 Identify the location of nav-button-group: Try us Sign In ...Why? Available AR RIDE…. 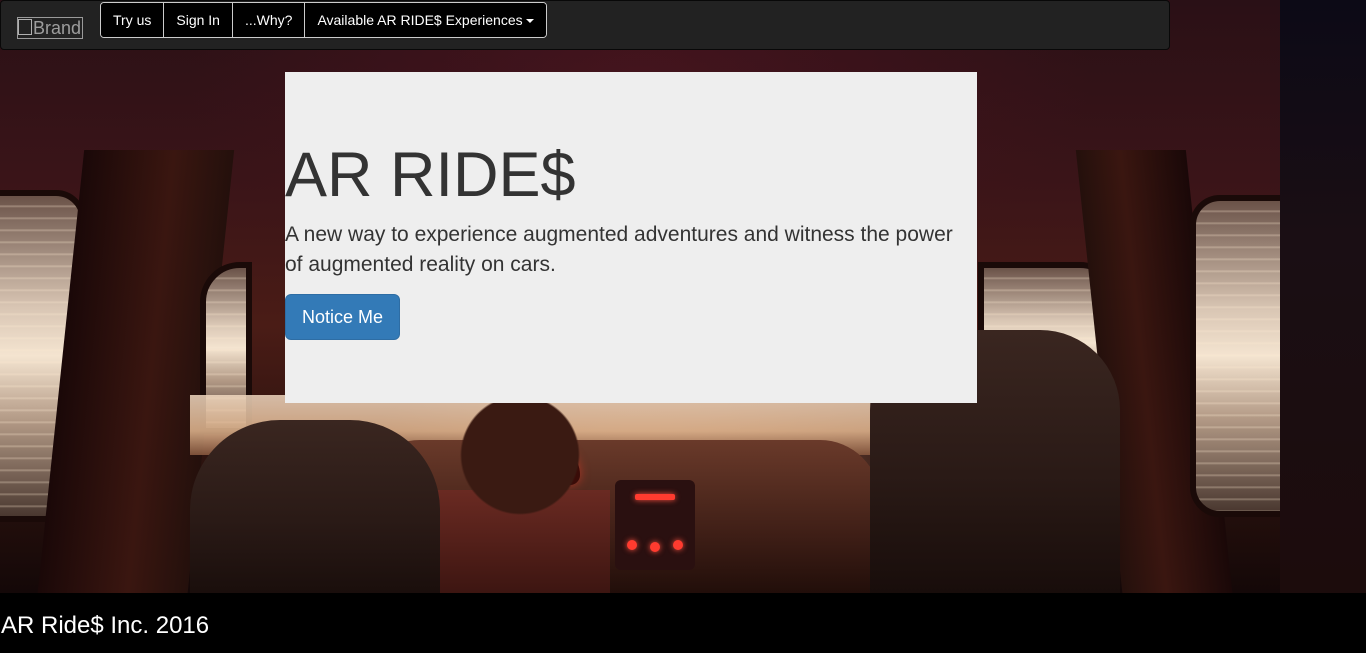
(323, 20).